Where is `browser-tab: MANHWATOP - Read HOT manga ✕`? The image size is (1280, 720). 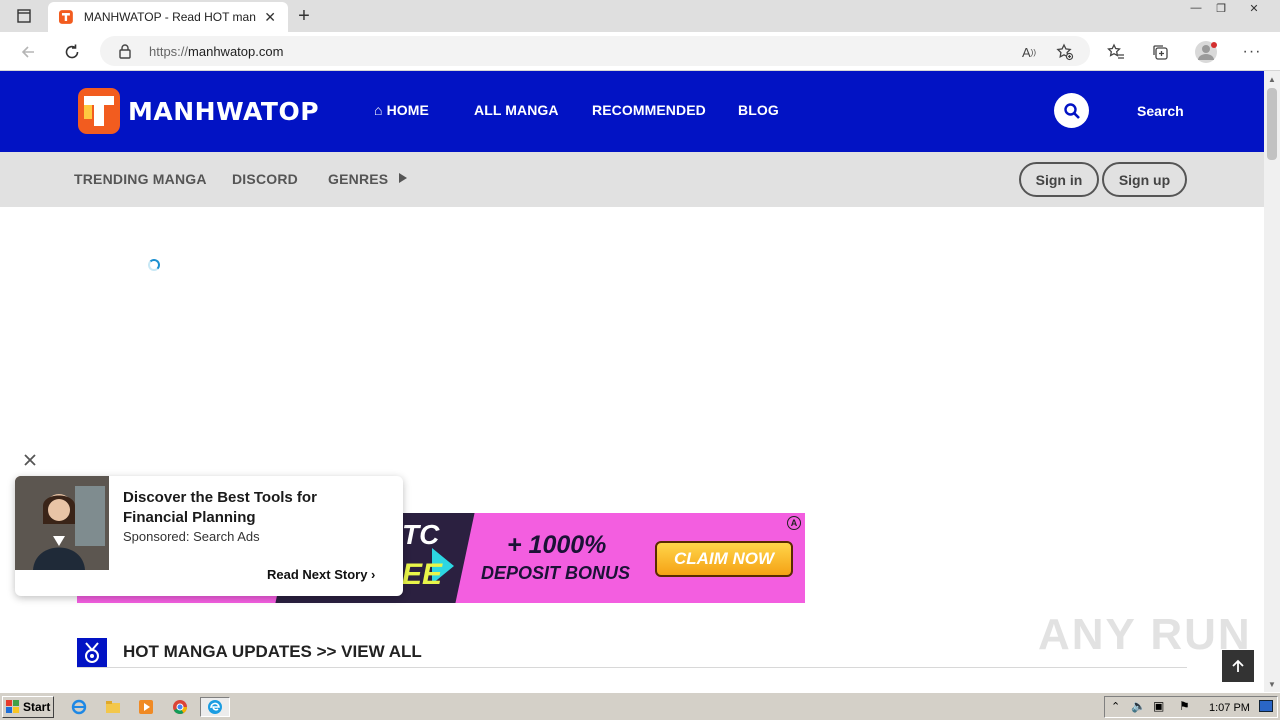
browser-tab: MANHWATOP - Read HOT manga ✕ is located at coordinates (168, 17).